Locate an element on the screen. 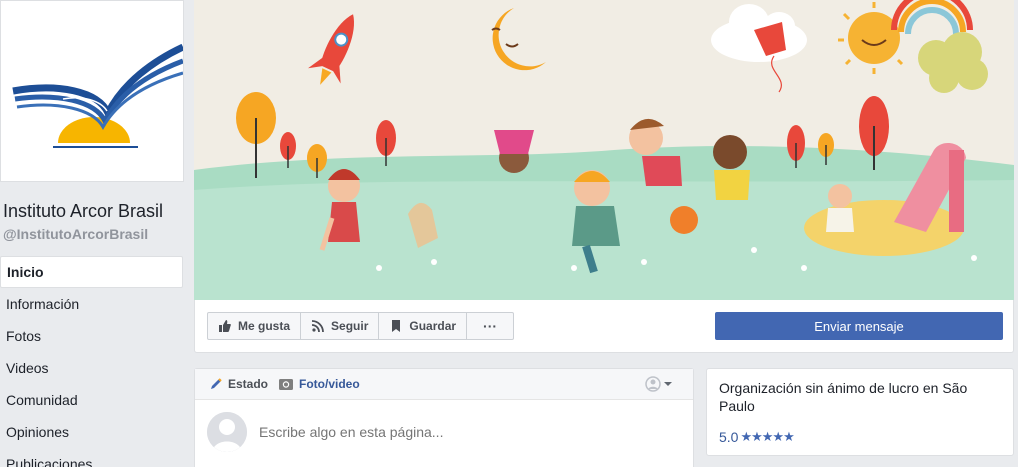 Image resolution: width=1018 pixels, height=467 pixels. tab-photo-label: Foto/video is located at coordinates (329, 384).